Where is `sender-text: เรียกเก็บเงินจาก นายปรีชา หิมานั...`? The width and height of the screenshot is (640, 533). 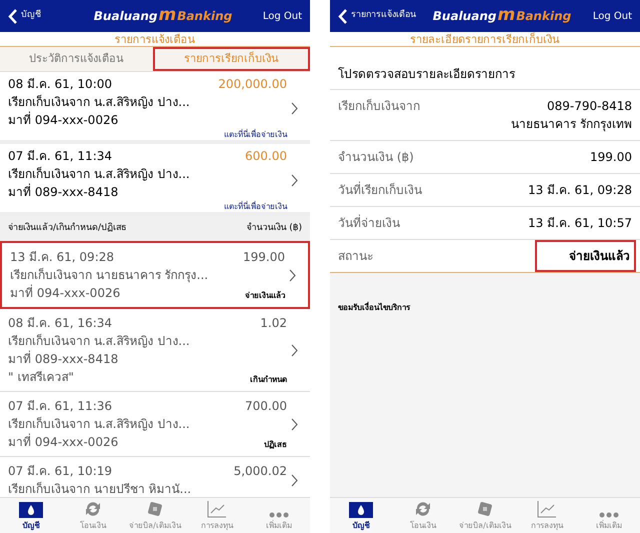 sender-text: เรียกเก็บเงินจาก นายปรีชา หิมานั... is located at coordinates (100, 488).